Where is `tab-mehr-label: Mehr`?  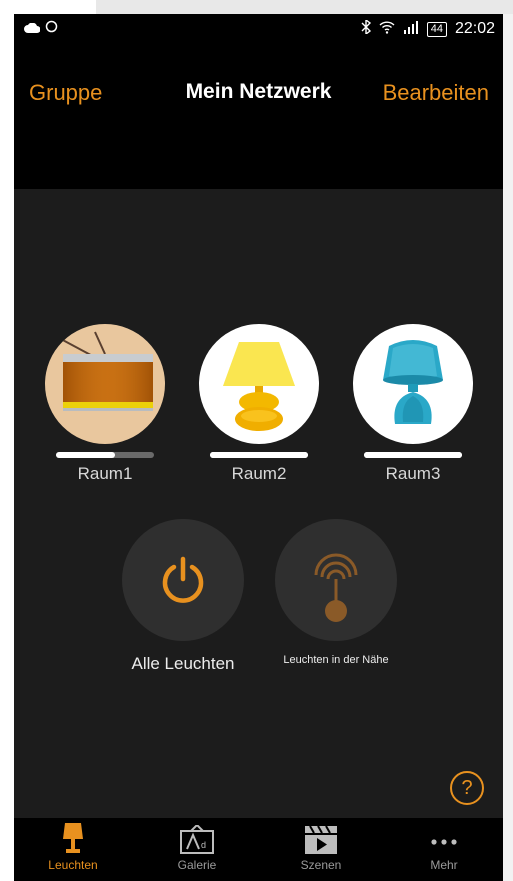 tab-mehr-label: Mehr is located at coordinates (444, 865).